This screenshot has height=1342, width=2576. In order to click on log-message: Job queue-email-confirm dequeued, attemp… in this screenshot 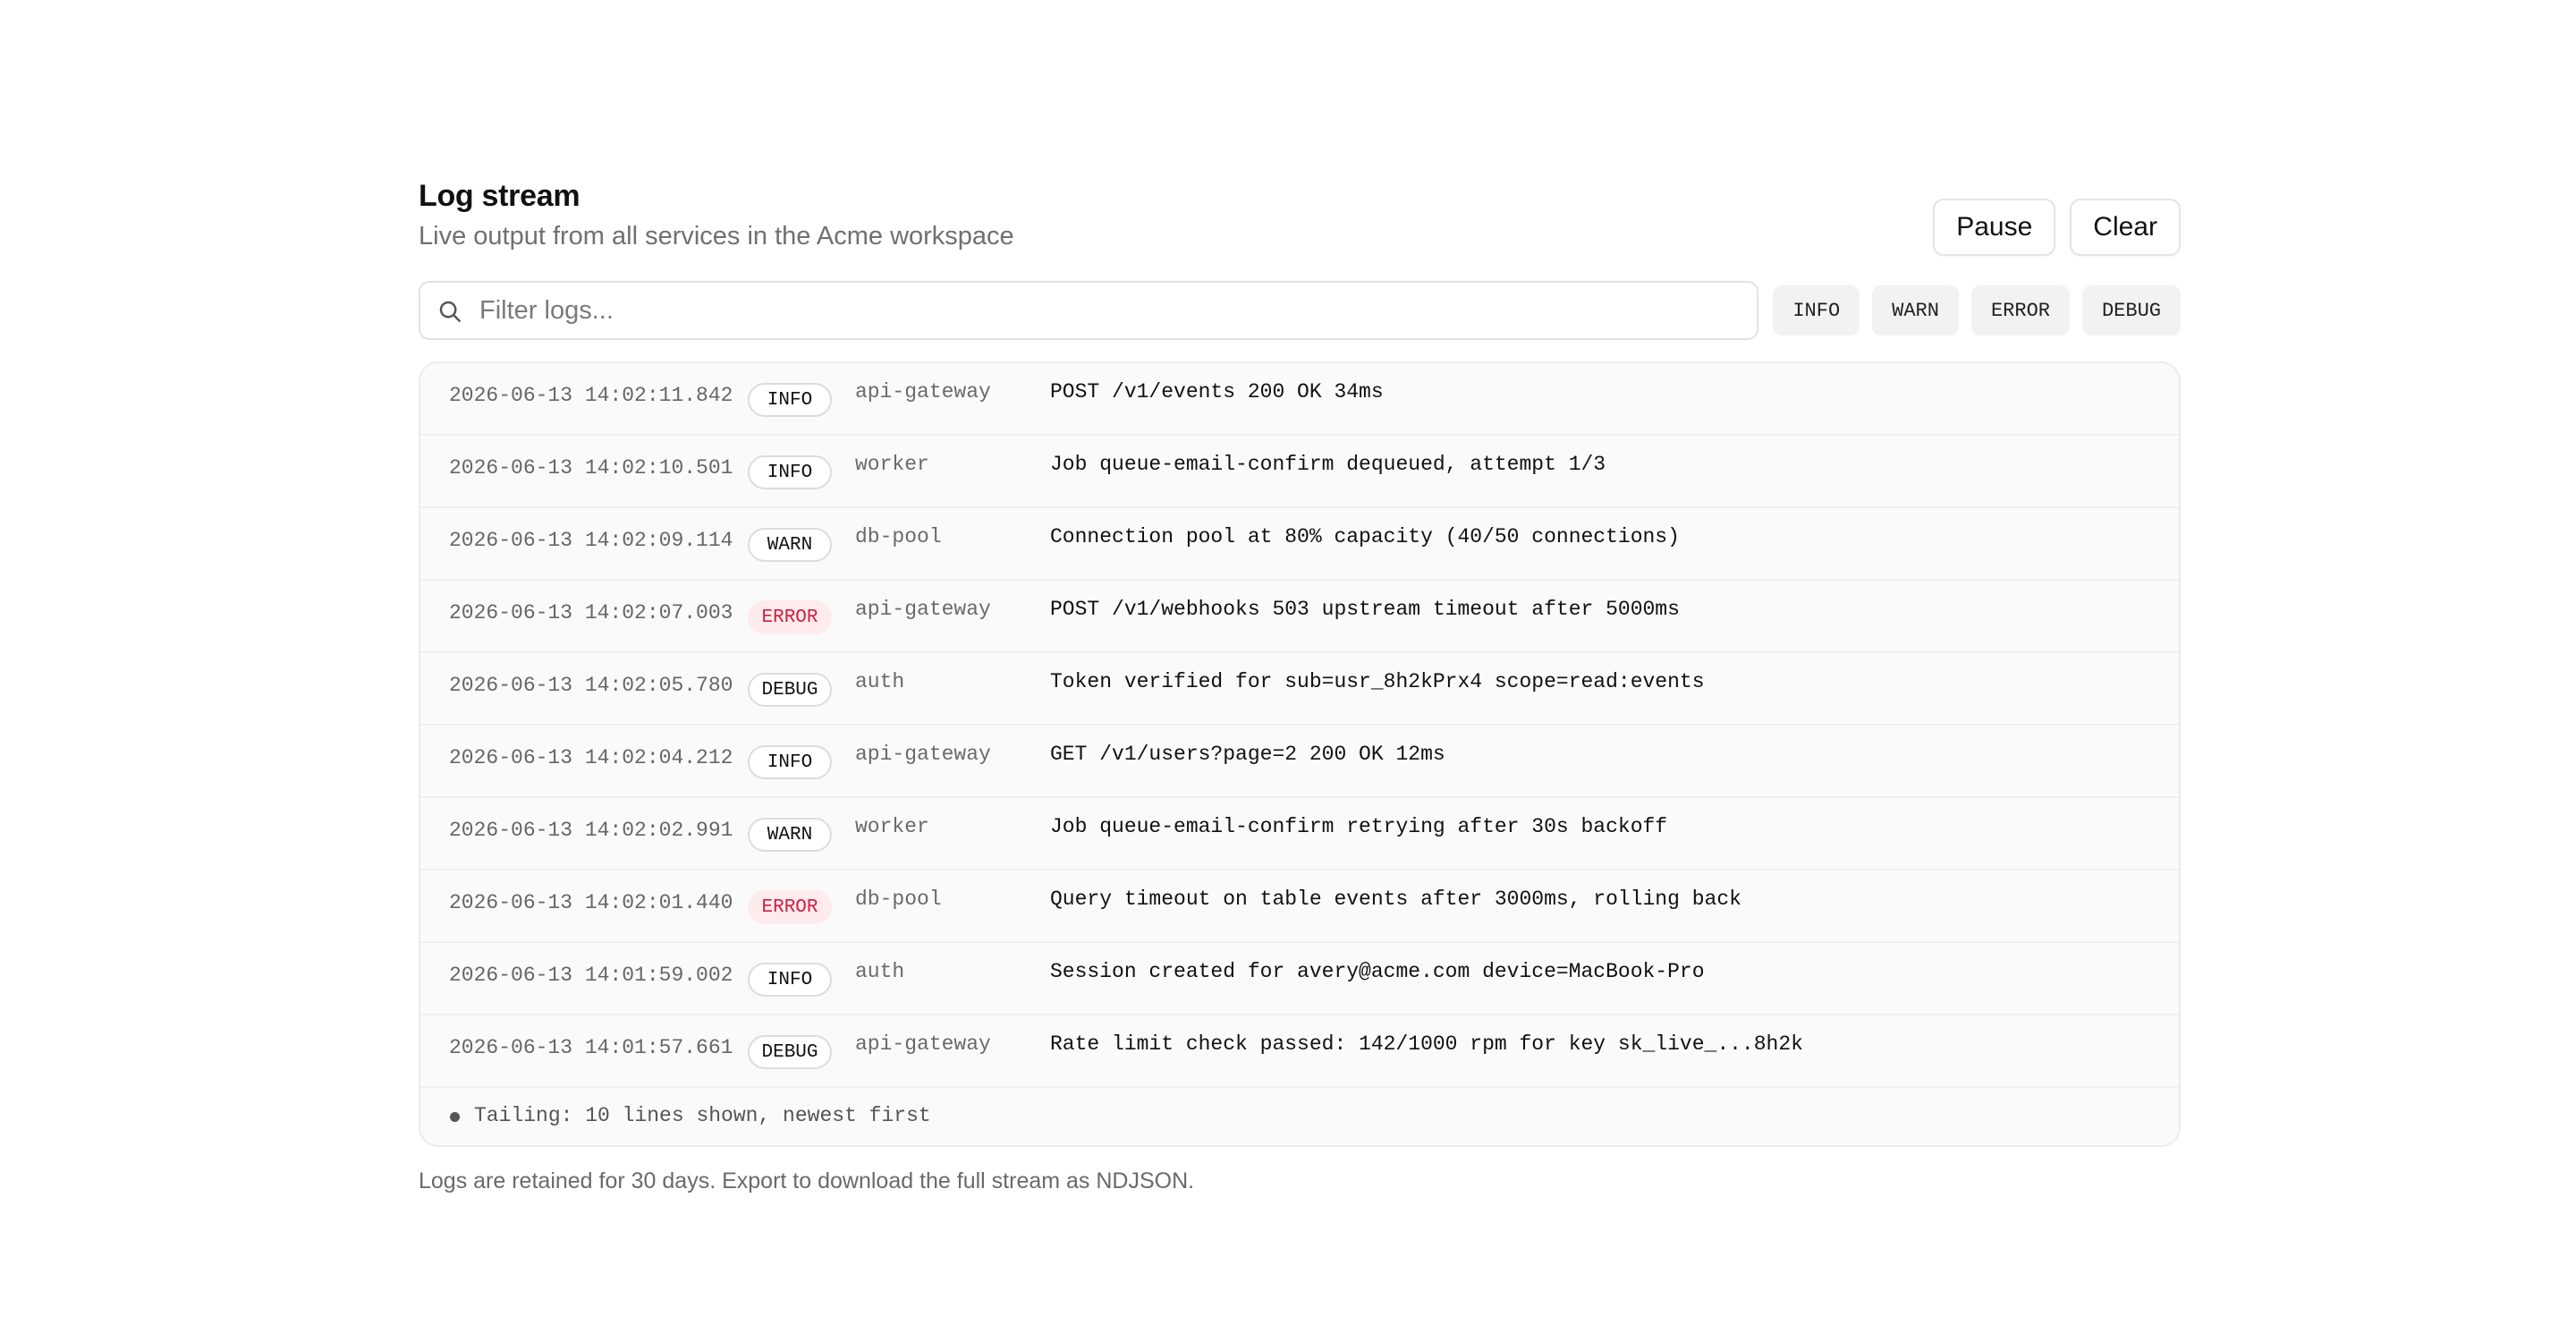, I will do `click(1328, 465)`.